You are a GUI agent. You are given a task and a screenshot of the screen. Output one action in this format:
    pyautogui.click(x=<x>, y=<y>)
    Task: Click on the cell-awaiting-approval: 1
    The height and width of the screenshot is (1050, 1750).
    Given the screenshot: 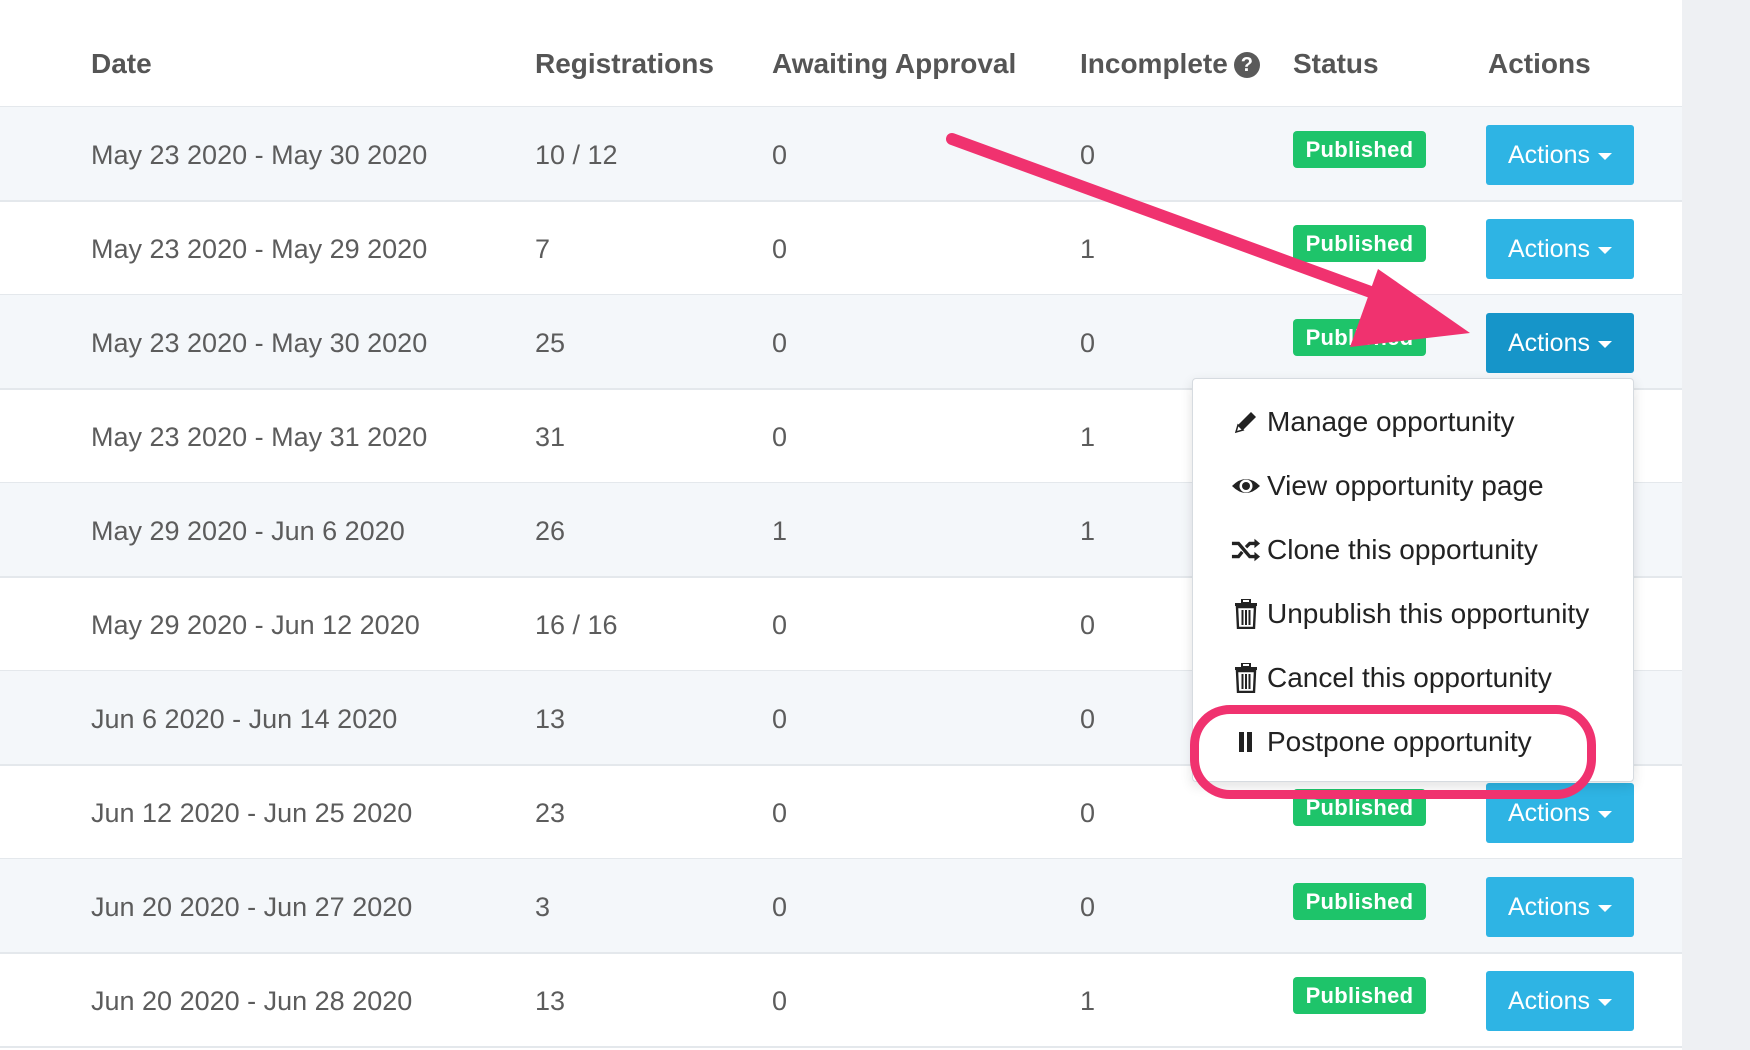 What is the action you would take?
    pyautogui.click(x=780, y=531)
    